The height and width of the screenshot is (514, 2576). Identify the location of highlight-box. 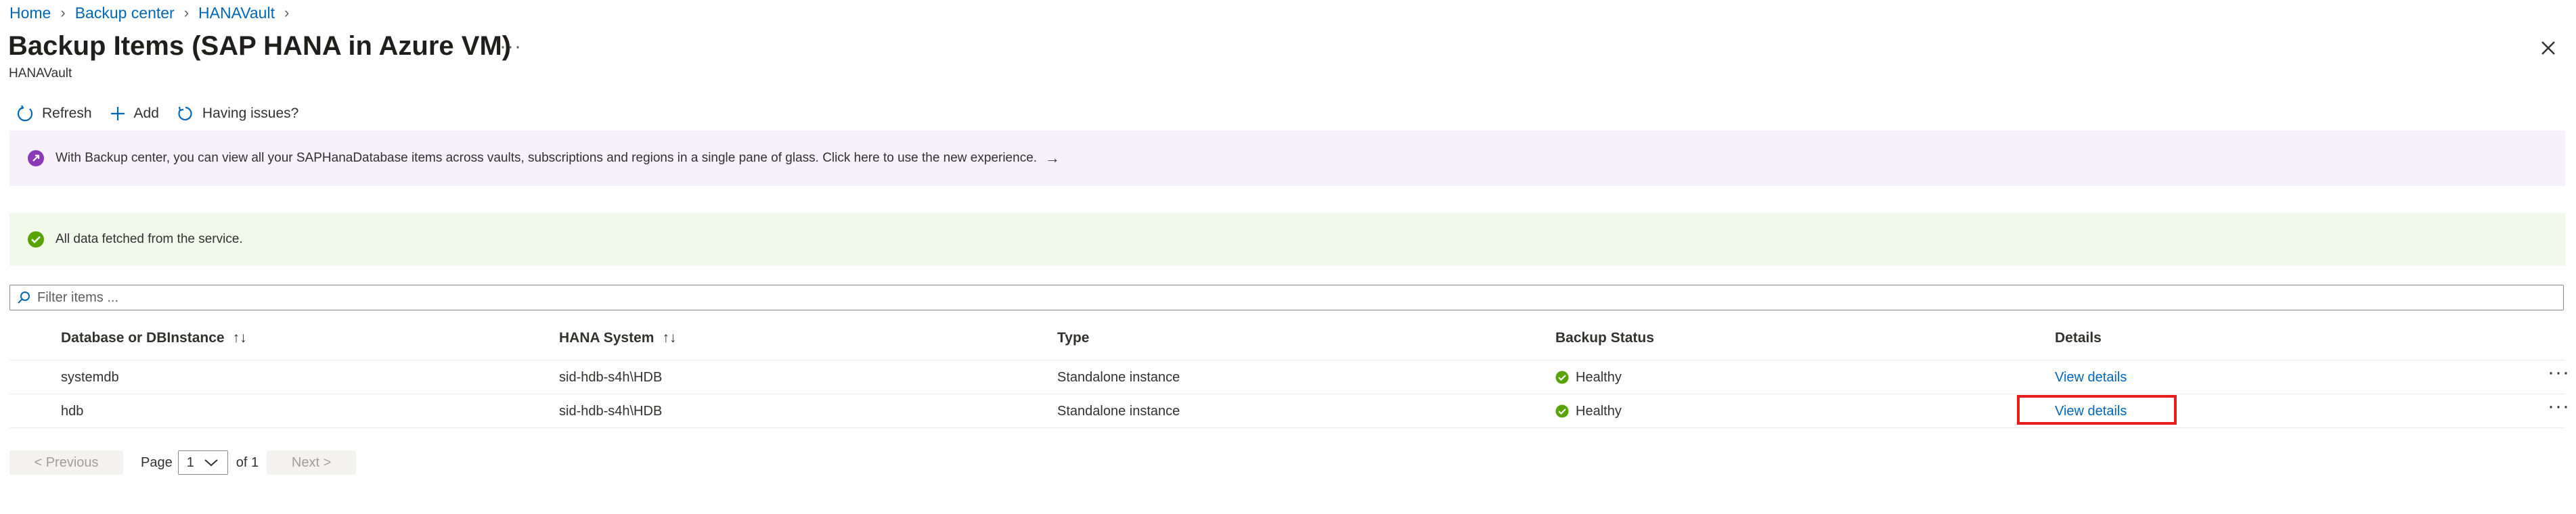
(2097, 410).